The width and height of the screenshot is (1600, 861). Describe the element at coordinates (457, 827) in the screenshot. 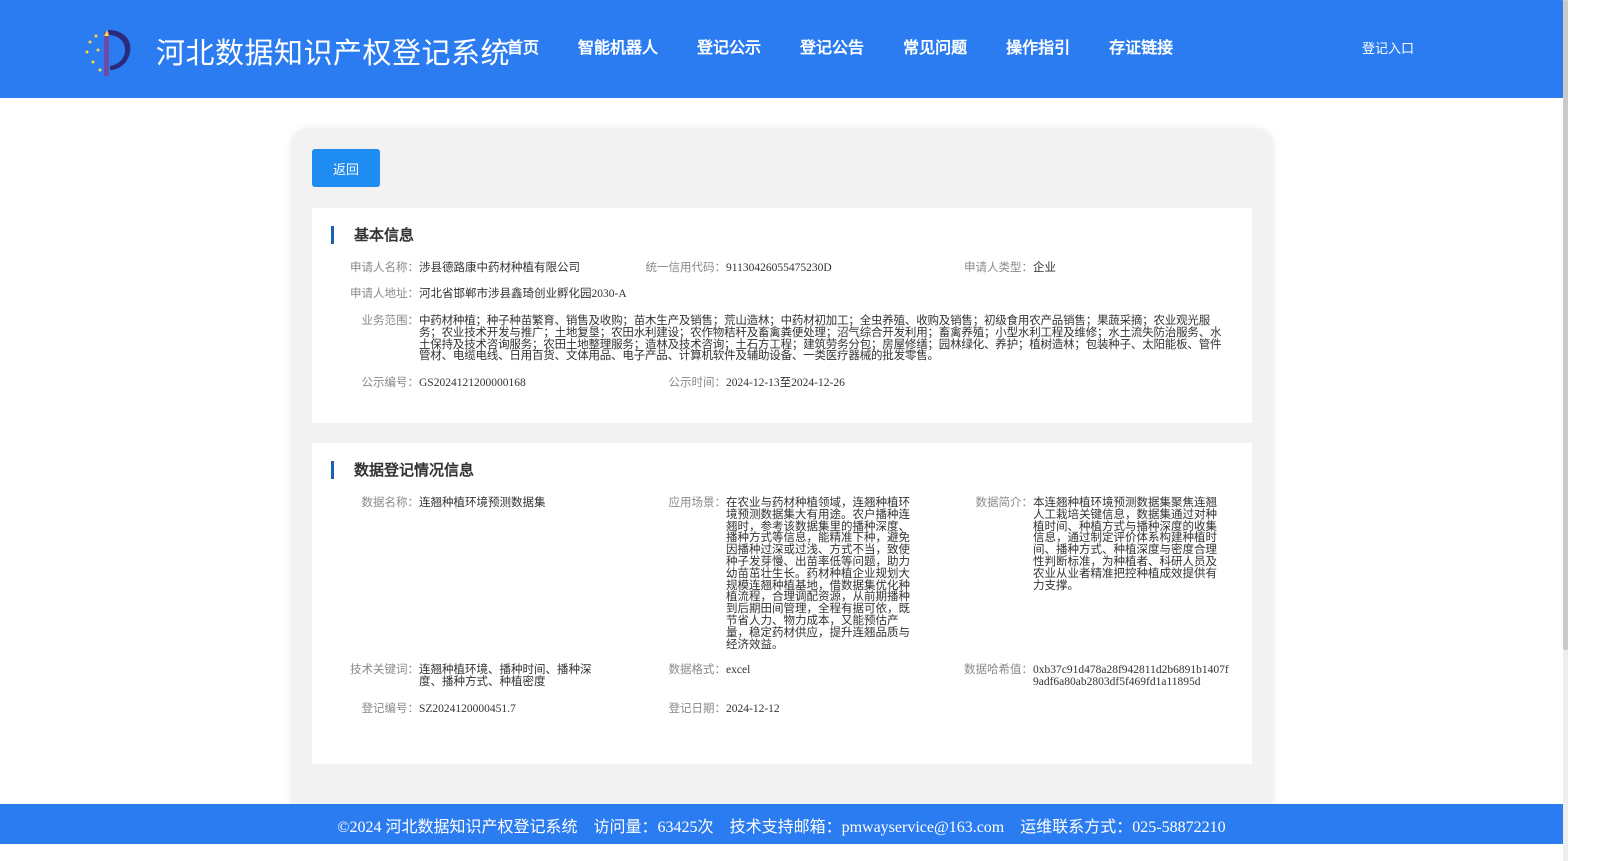

I see `footer-copyright: ©2024 河北数据知识产权登记系统` at that location.